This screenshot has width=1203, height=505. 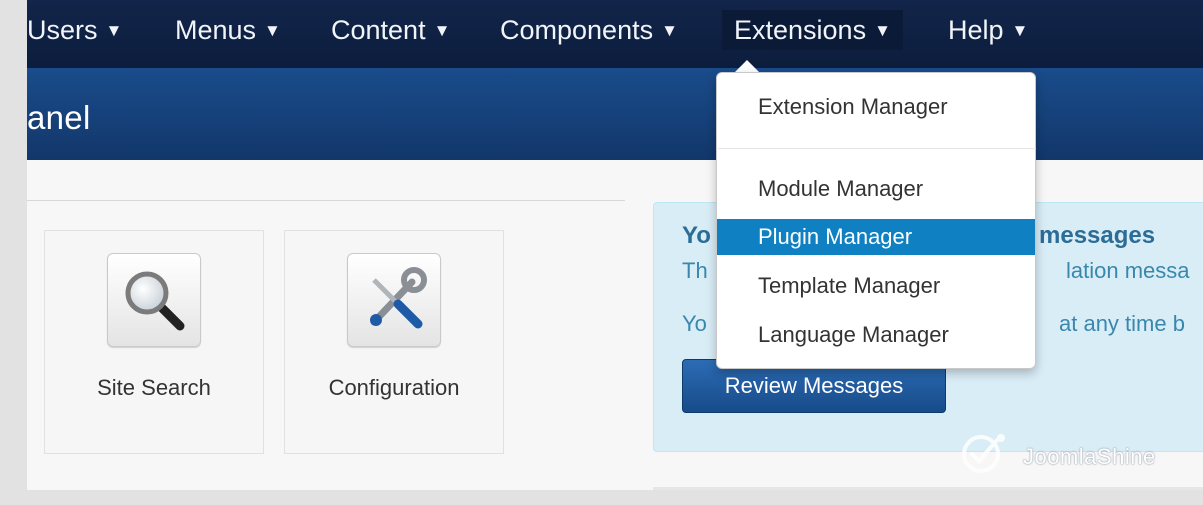 What do you see at coordinates (695, 270) in the screenshot?
I see `messages-line1-start: Th` at bounding box center [695, 270].